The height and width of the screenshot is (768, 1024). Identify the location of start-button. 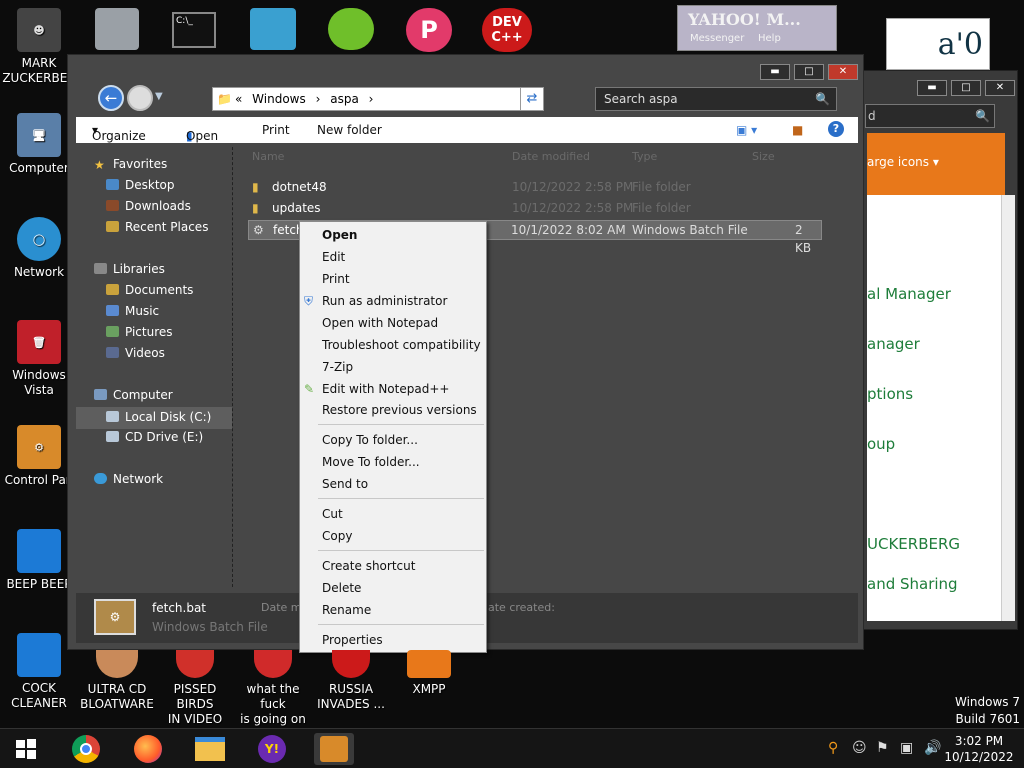
(26, 749).